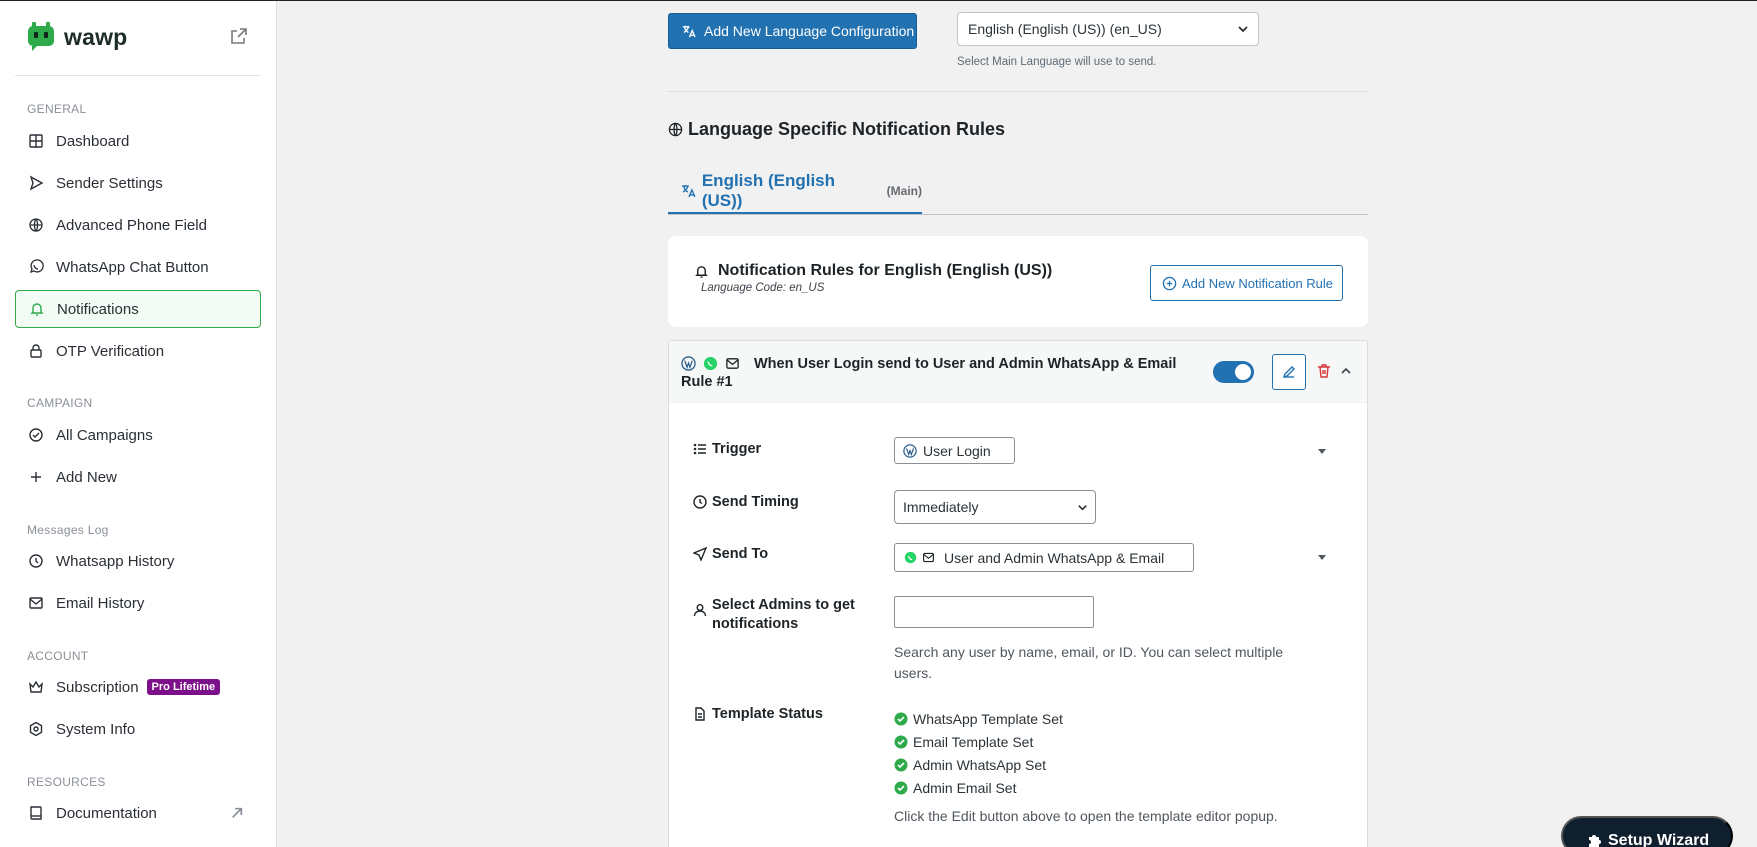 This screenshot has width=1757, height=847. What do you see at coordinates (1057, 62) in the screenshot?
I see `main-language-hint: Select Main Language will use to send.` at bounding box center [1057, 62].